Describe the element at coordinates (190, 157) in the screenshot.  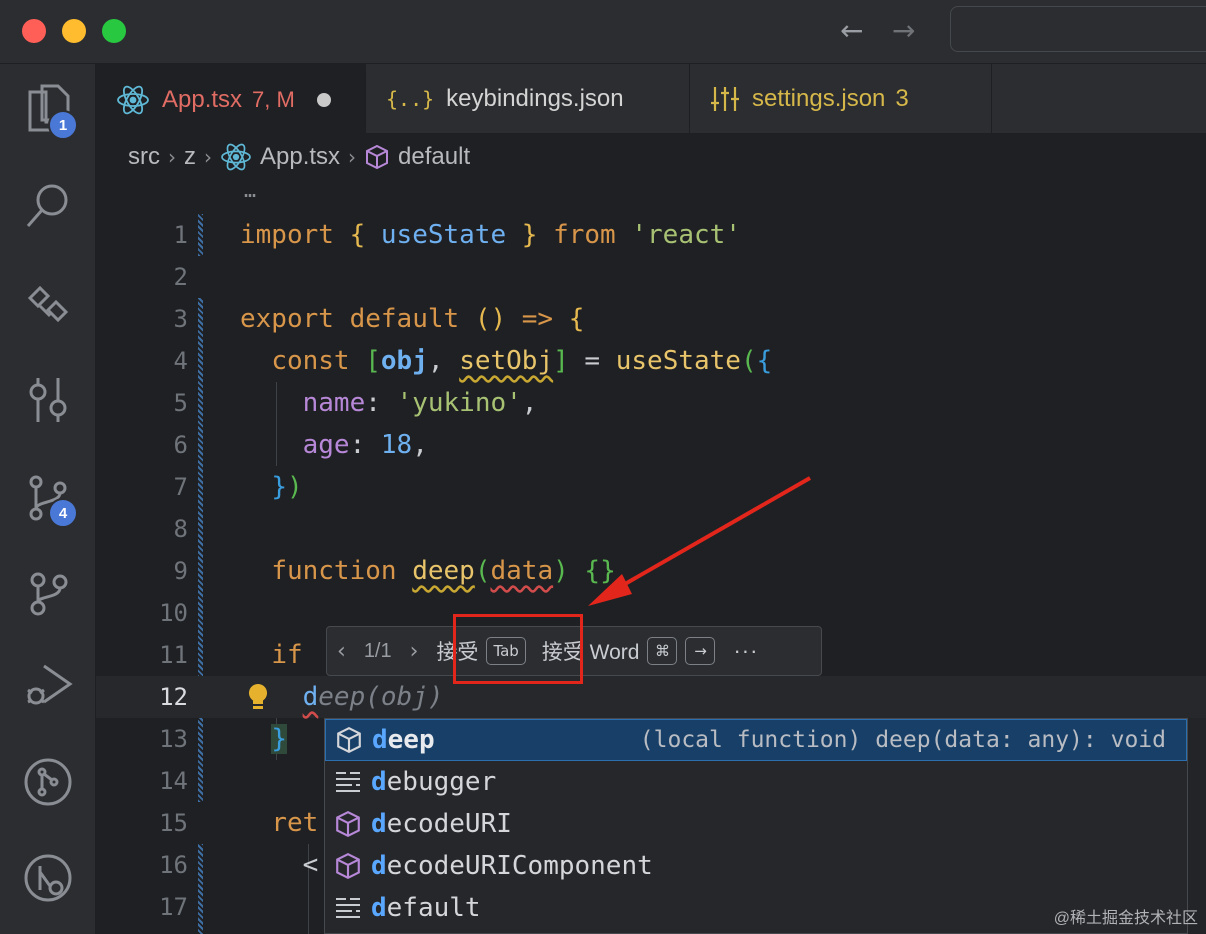
I see `breadcrumb-item: z` at that location.